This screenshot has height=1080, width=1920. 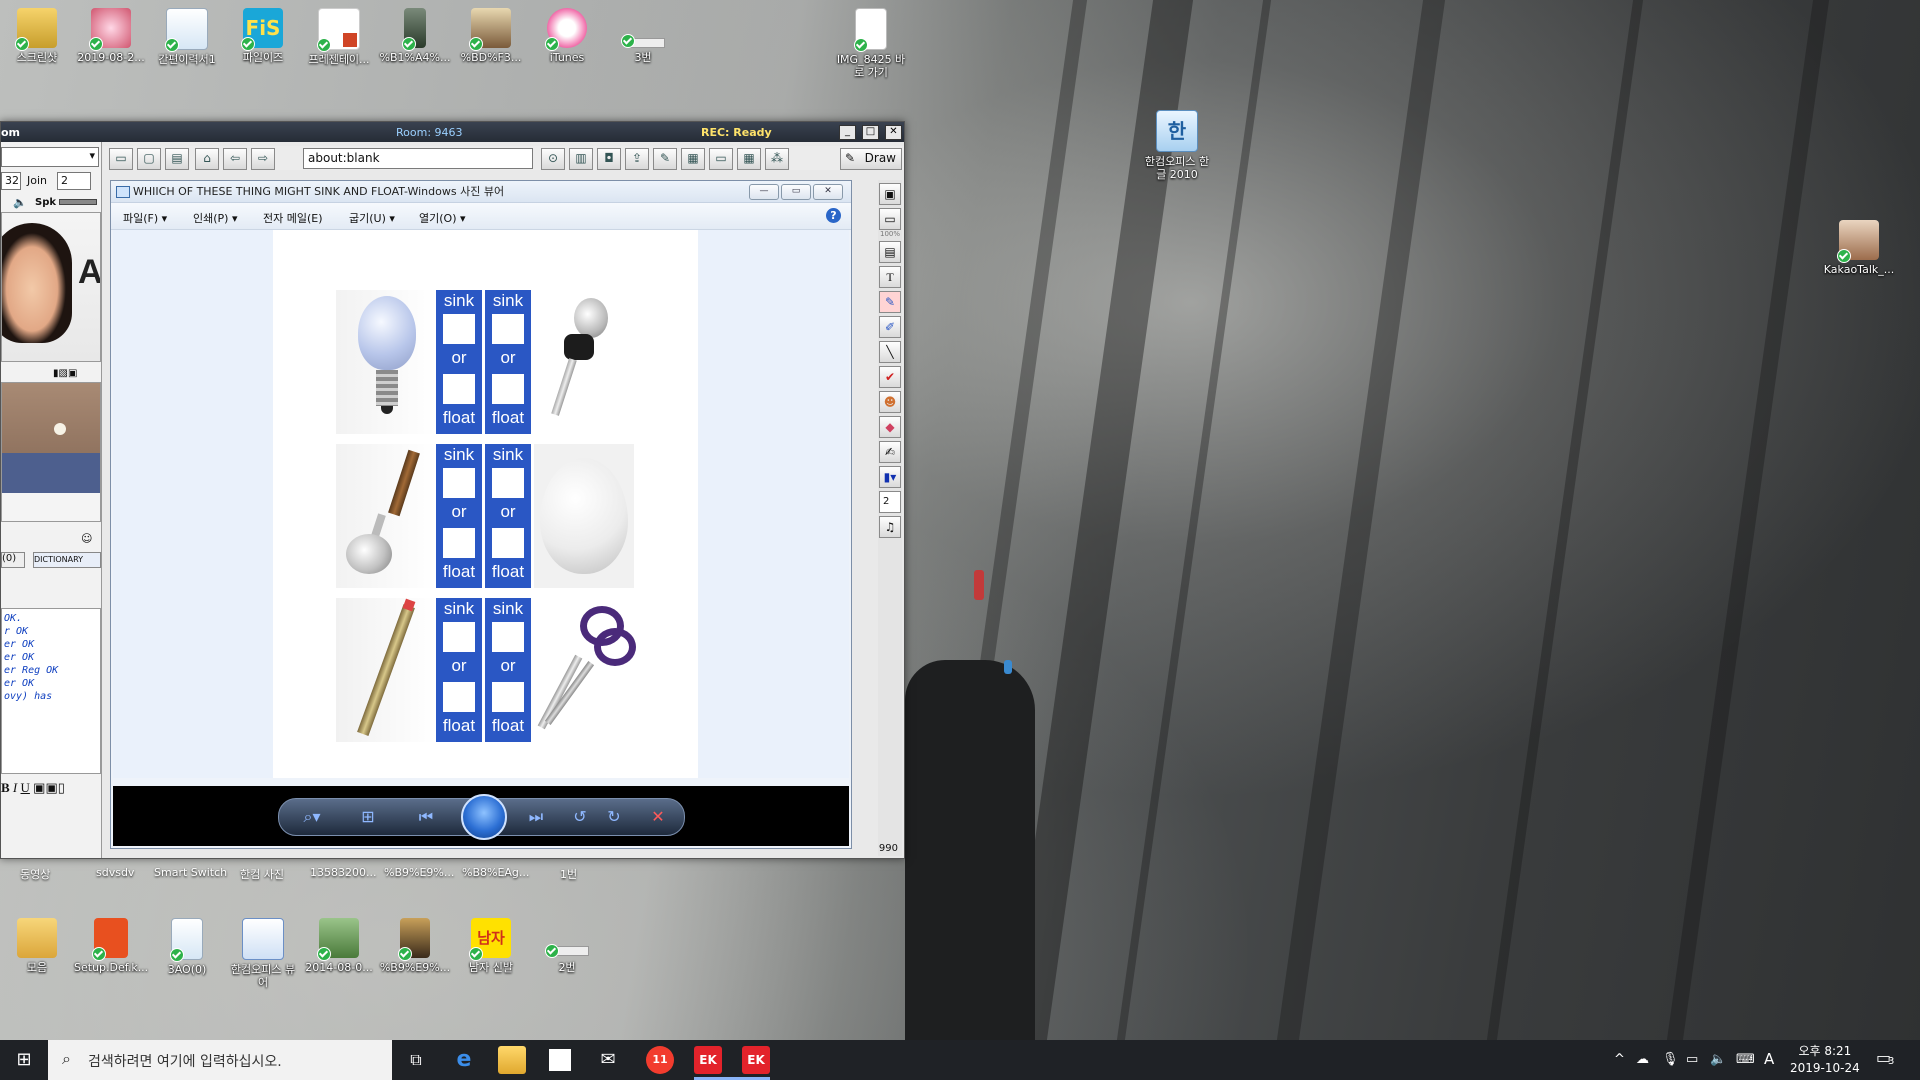 I want to click on speaker-volume-slider, so click(x=78, y=202).